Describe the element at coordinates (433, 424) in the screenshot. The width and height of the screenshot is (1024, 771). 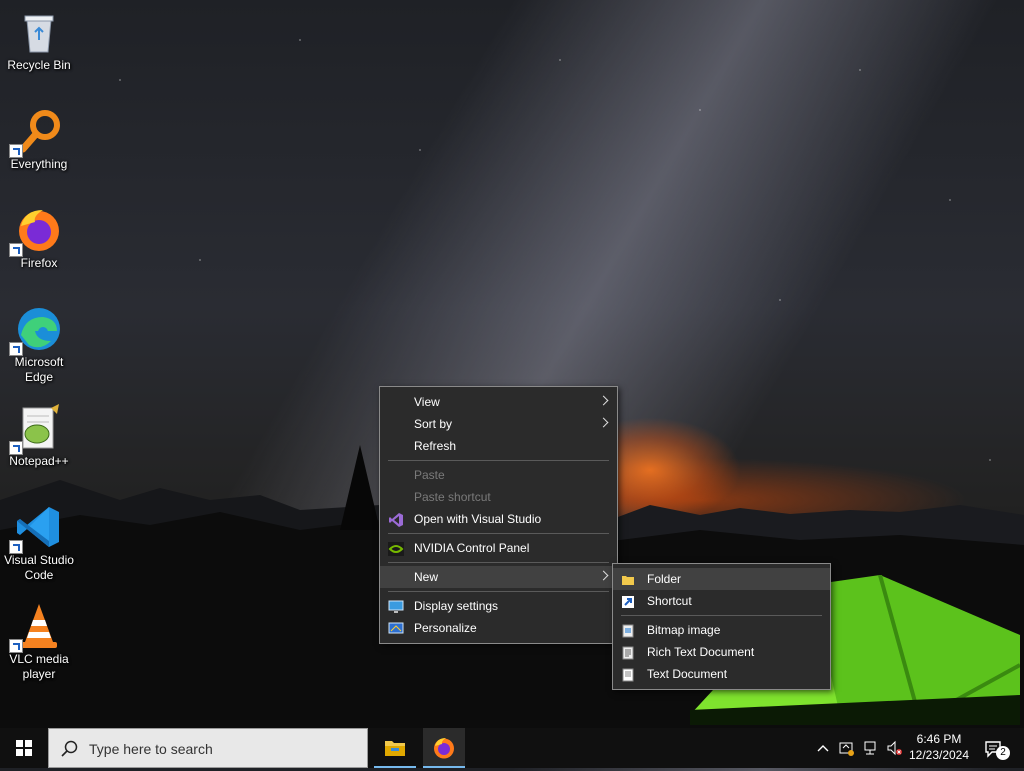
I see `menu-item-label: Sort by` at that location.